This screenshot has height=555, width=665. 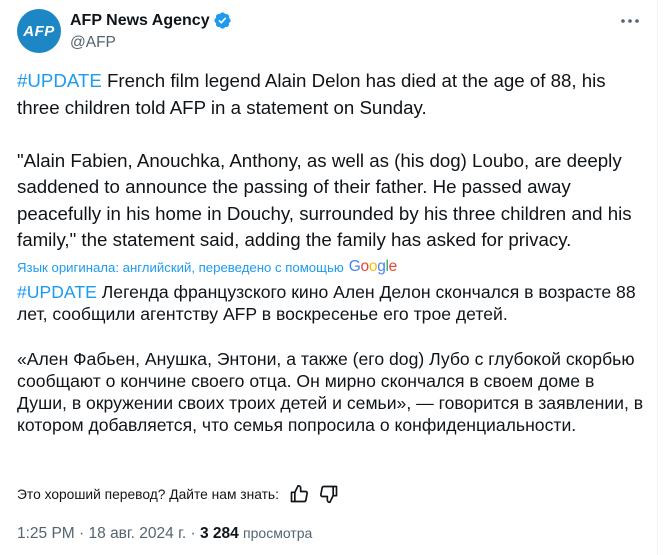 I want to click on verified-badge-icon, so click(x=222, y=20).